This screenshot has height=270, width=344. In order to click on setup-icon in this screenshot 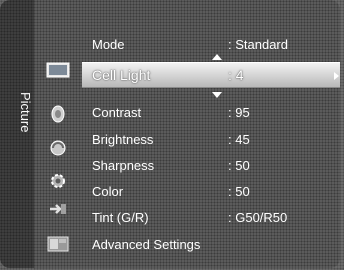, I will do `click(58, 181)`.